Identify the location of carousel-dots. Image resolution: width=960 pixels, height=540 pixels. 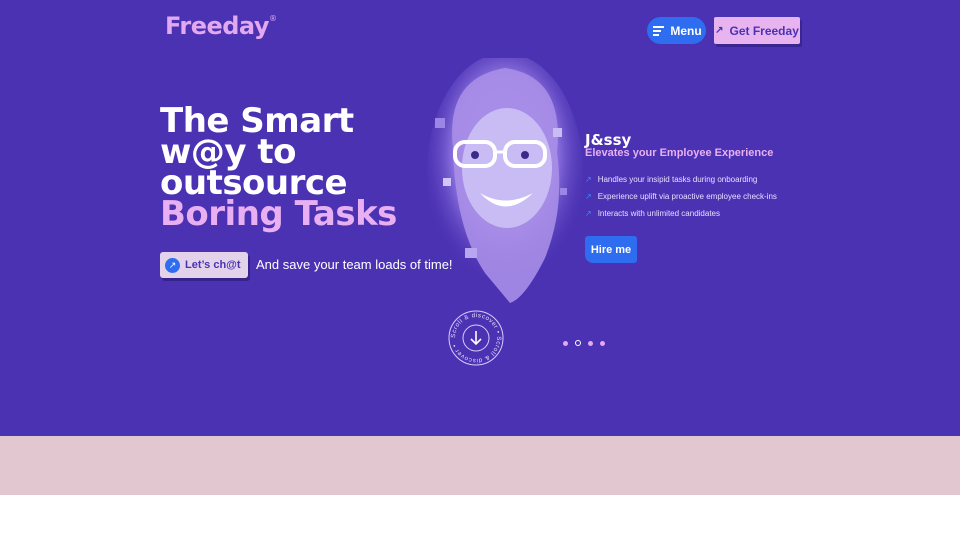
(584, 343).